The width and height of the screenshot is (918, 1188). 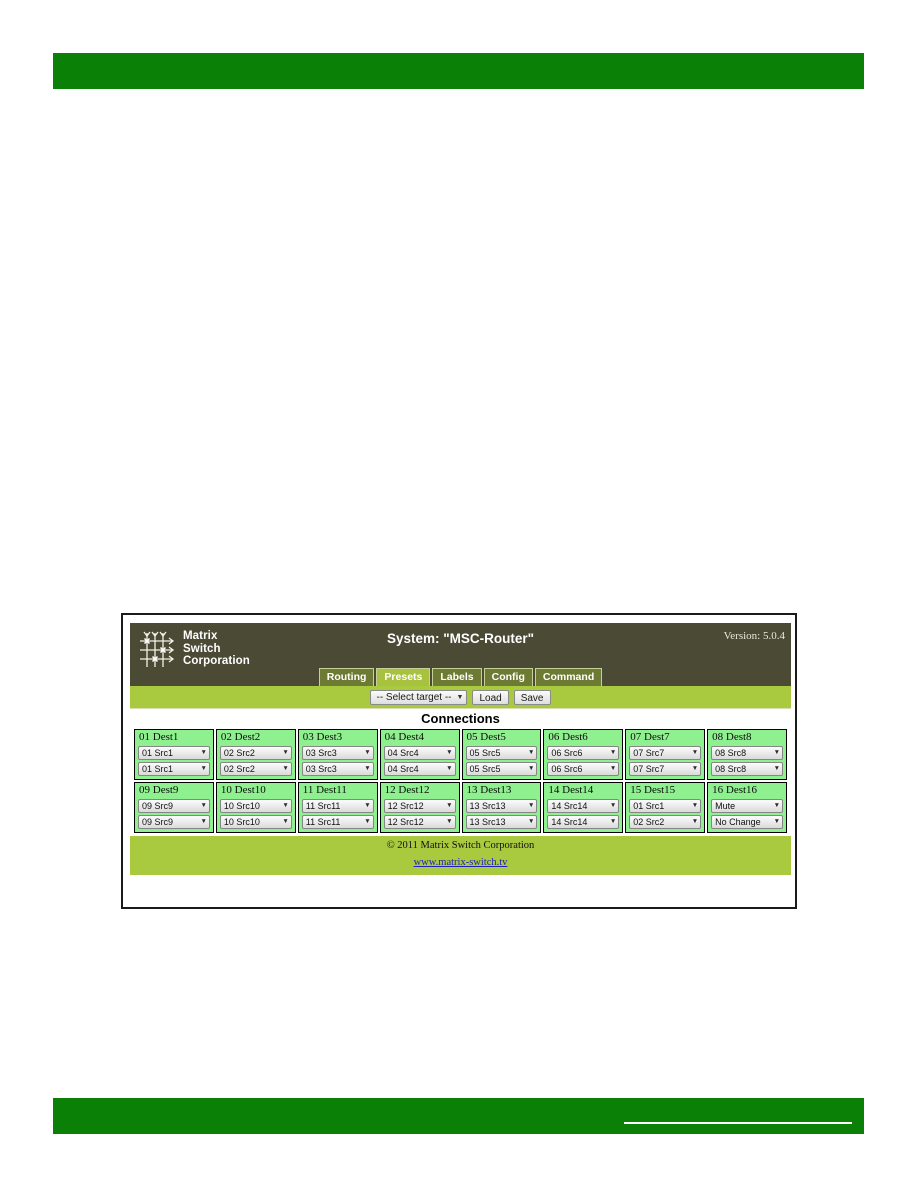 What do you see at coordinates (419, 769) in the screenshot?
I see `audio-source-select: 04 Src4 ▼` at bounding box center [419, 769].